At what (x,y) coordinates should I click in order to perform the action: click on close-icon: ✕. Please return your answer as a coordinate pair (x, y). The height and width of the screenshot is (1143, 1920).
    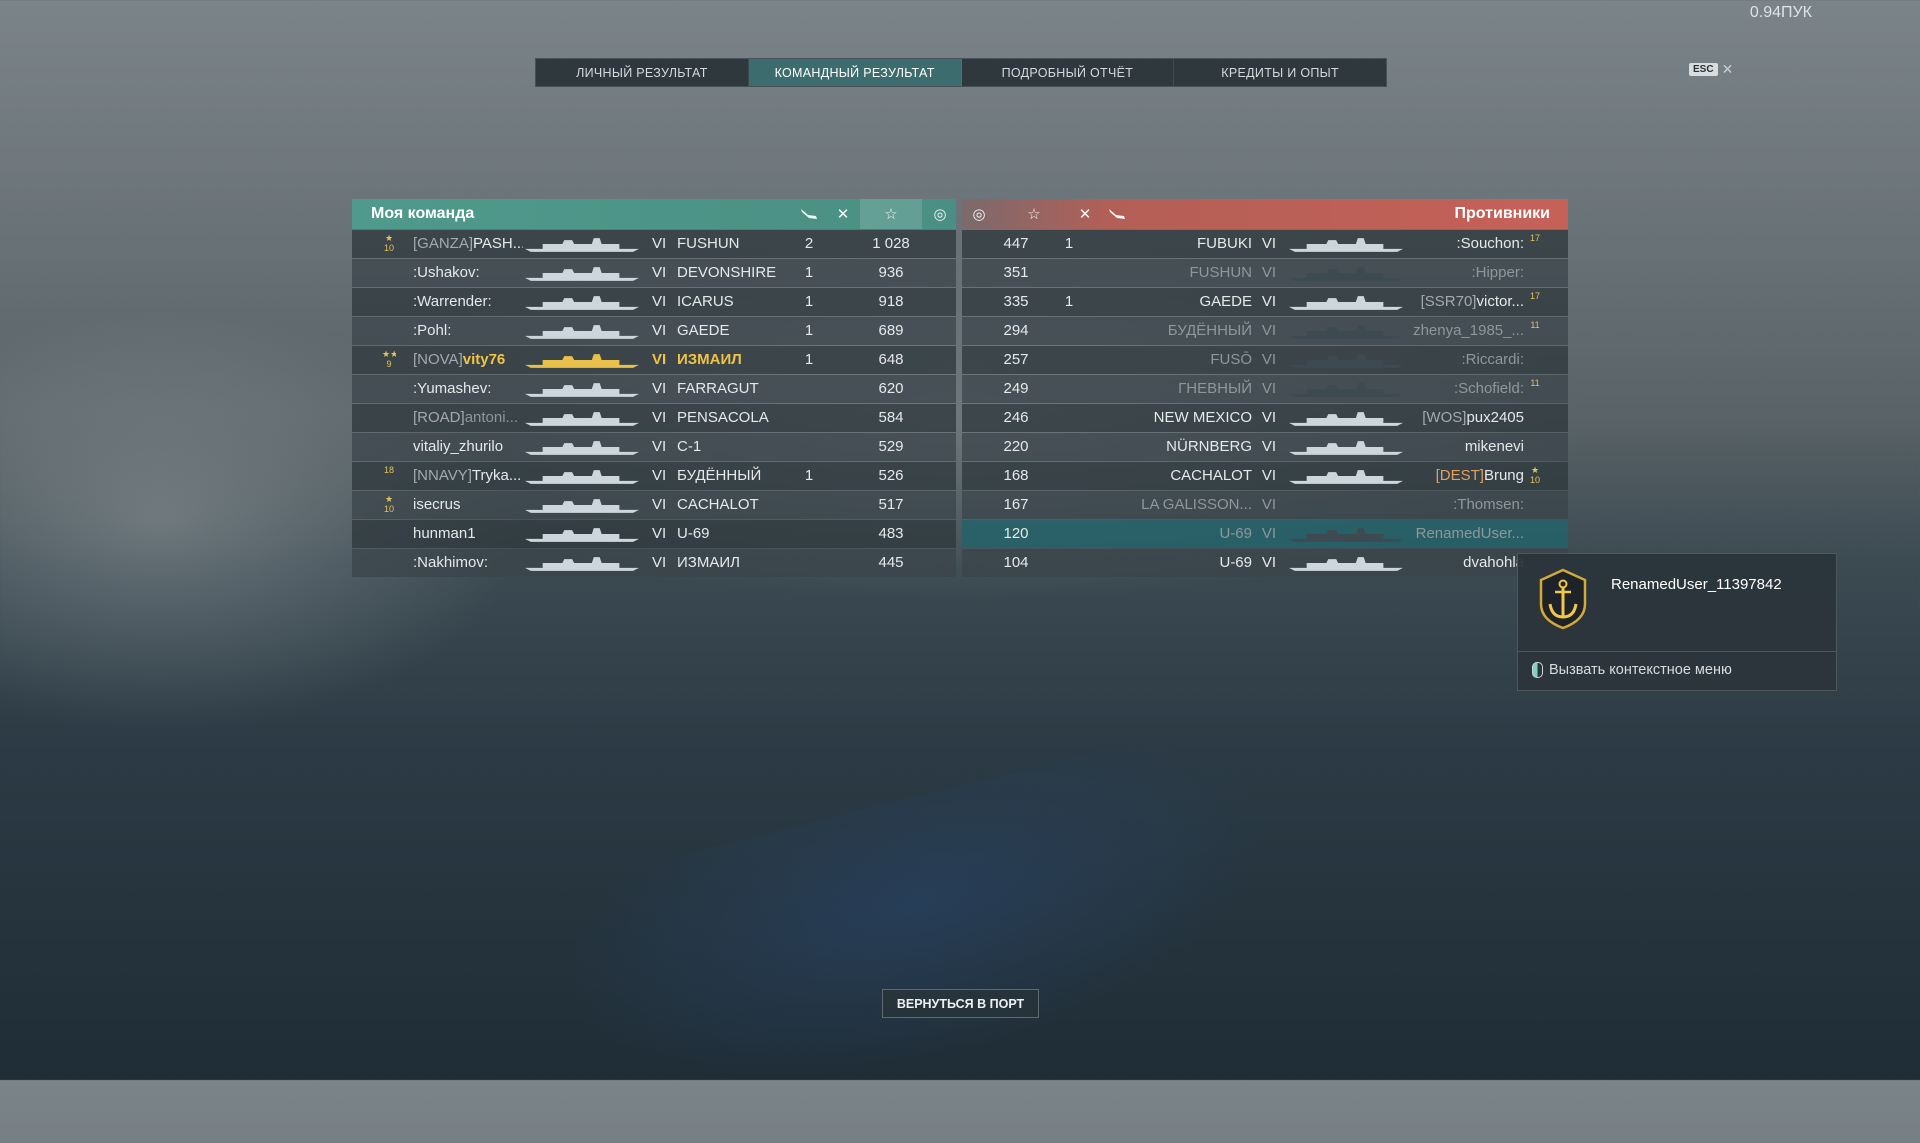
    Looking at the image, I should click on (1728, 69).